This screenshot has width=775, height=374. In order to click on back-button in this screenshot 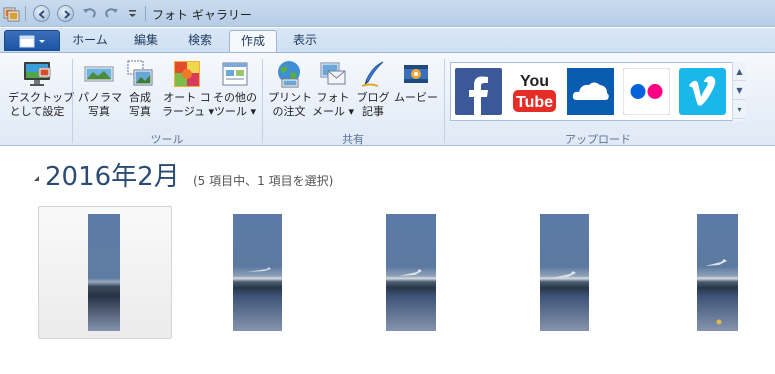, I will do `click(41, 13)`.